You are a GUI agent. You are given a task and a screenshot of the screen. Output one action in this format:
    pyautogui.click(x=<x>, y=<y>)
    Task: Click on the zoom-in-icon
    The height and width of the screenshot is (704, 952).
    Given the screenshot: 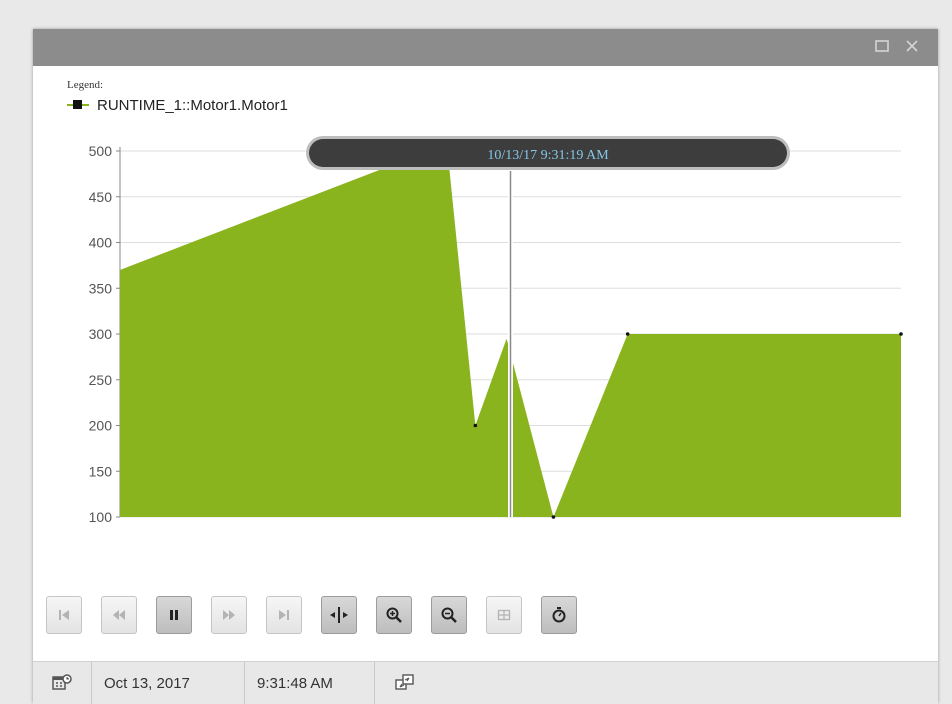 What is the action you would take?
    pyautogui.click(x=394, y=615)
    